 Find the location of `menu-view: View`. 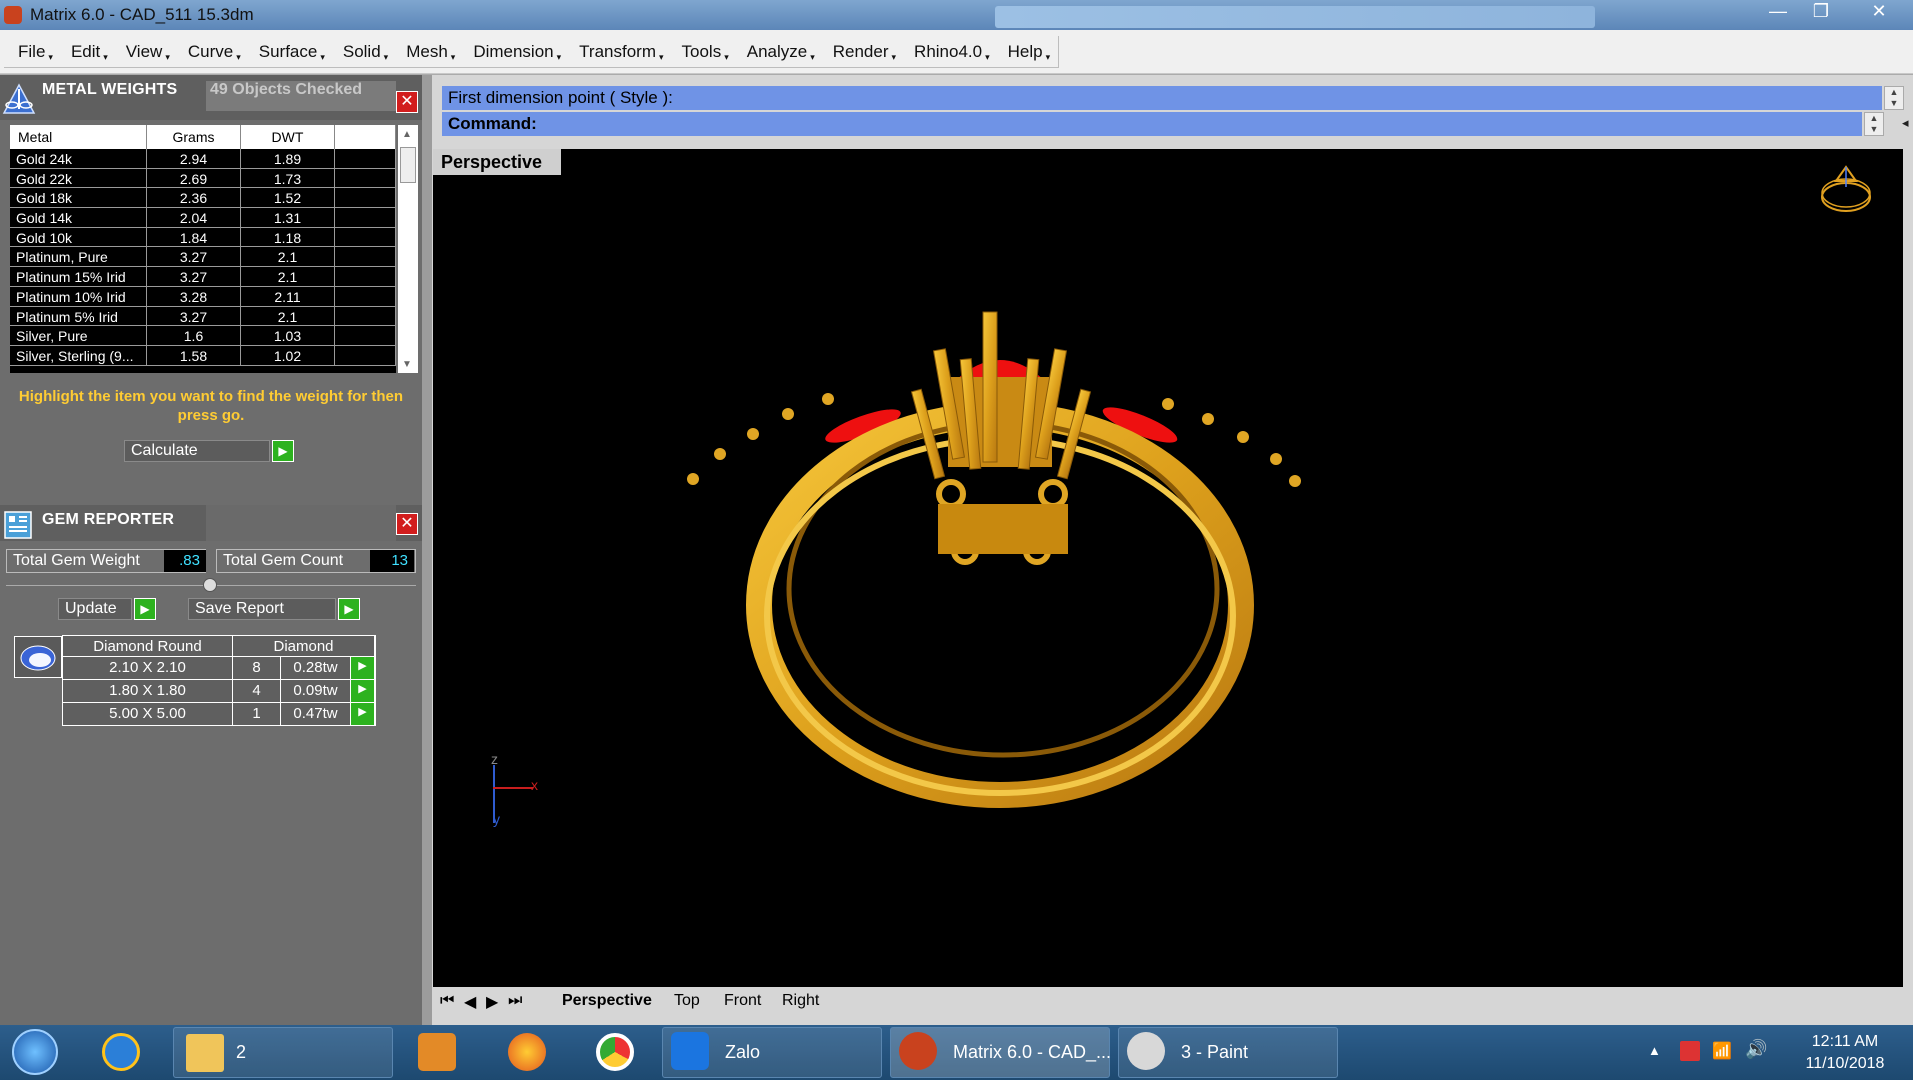

menu-view: View is located at coordinates (143, 51).